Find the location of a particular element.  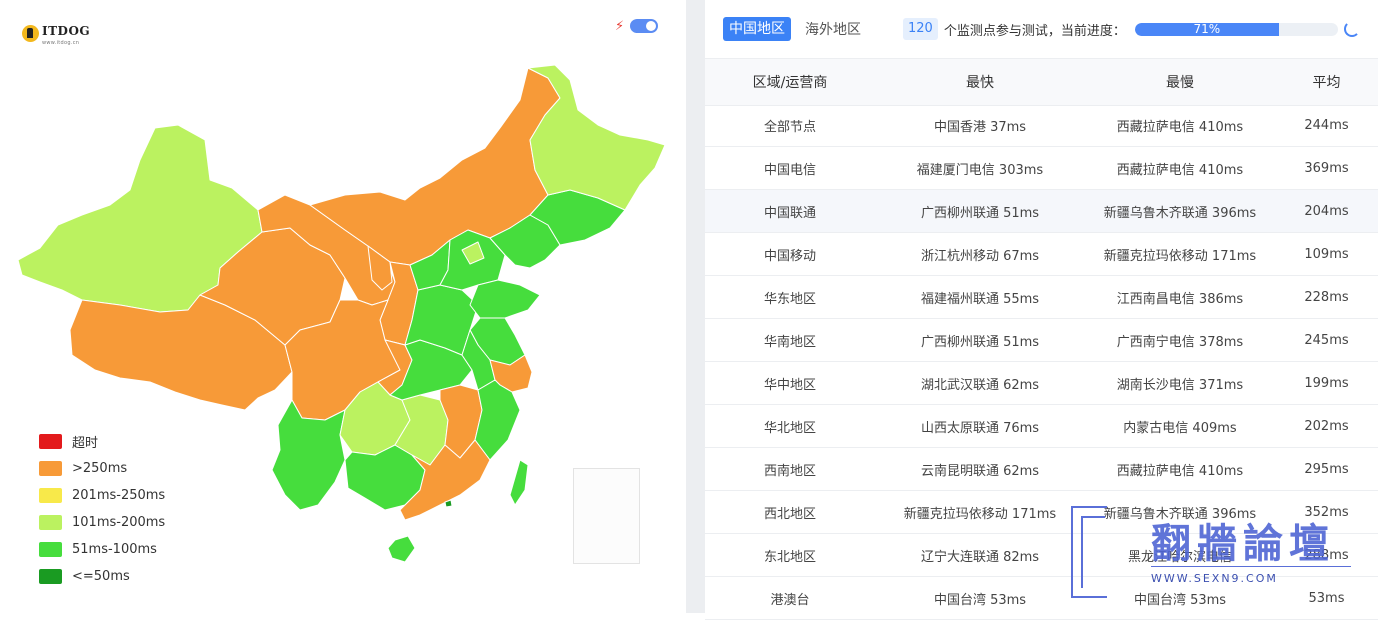

table-row: 全部节点 中国香港 37ms 西藏拉萨电信 410ms 244ms is located at coordinates (1041, 125).